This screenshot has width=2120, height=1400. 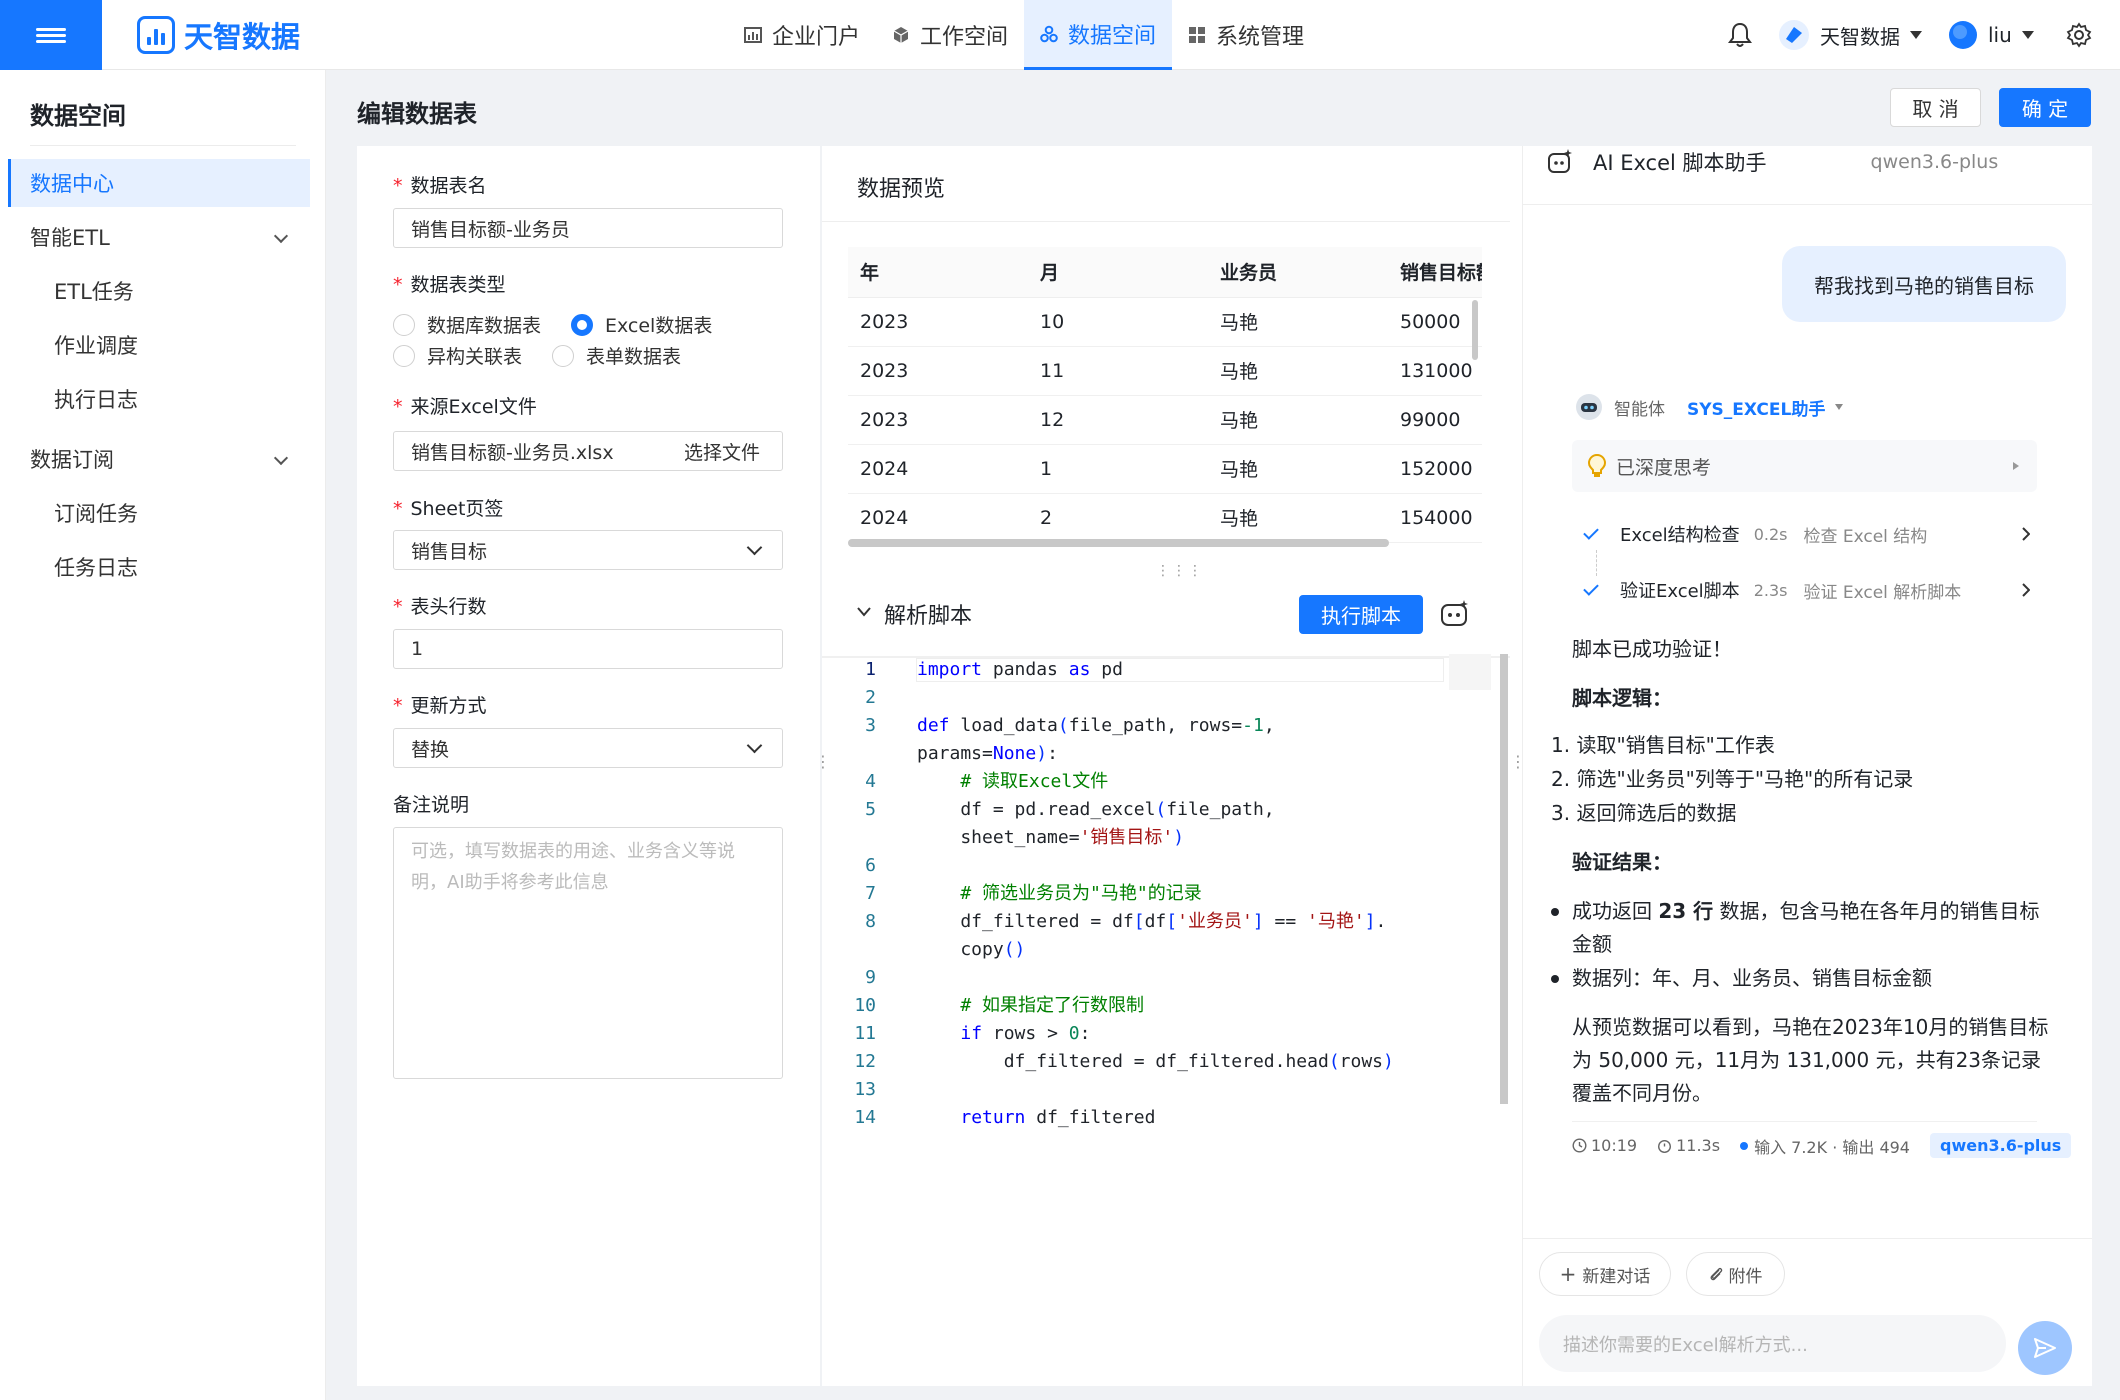 What do you see at coordinates (870, 669) in the screenshot?
I see `line-number: 1` at bounding box center [870, 669].